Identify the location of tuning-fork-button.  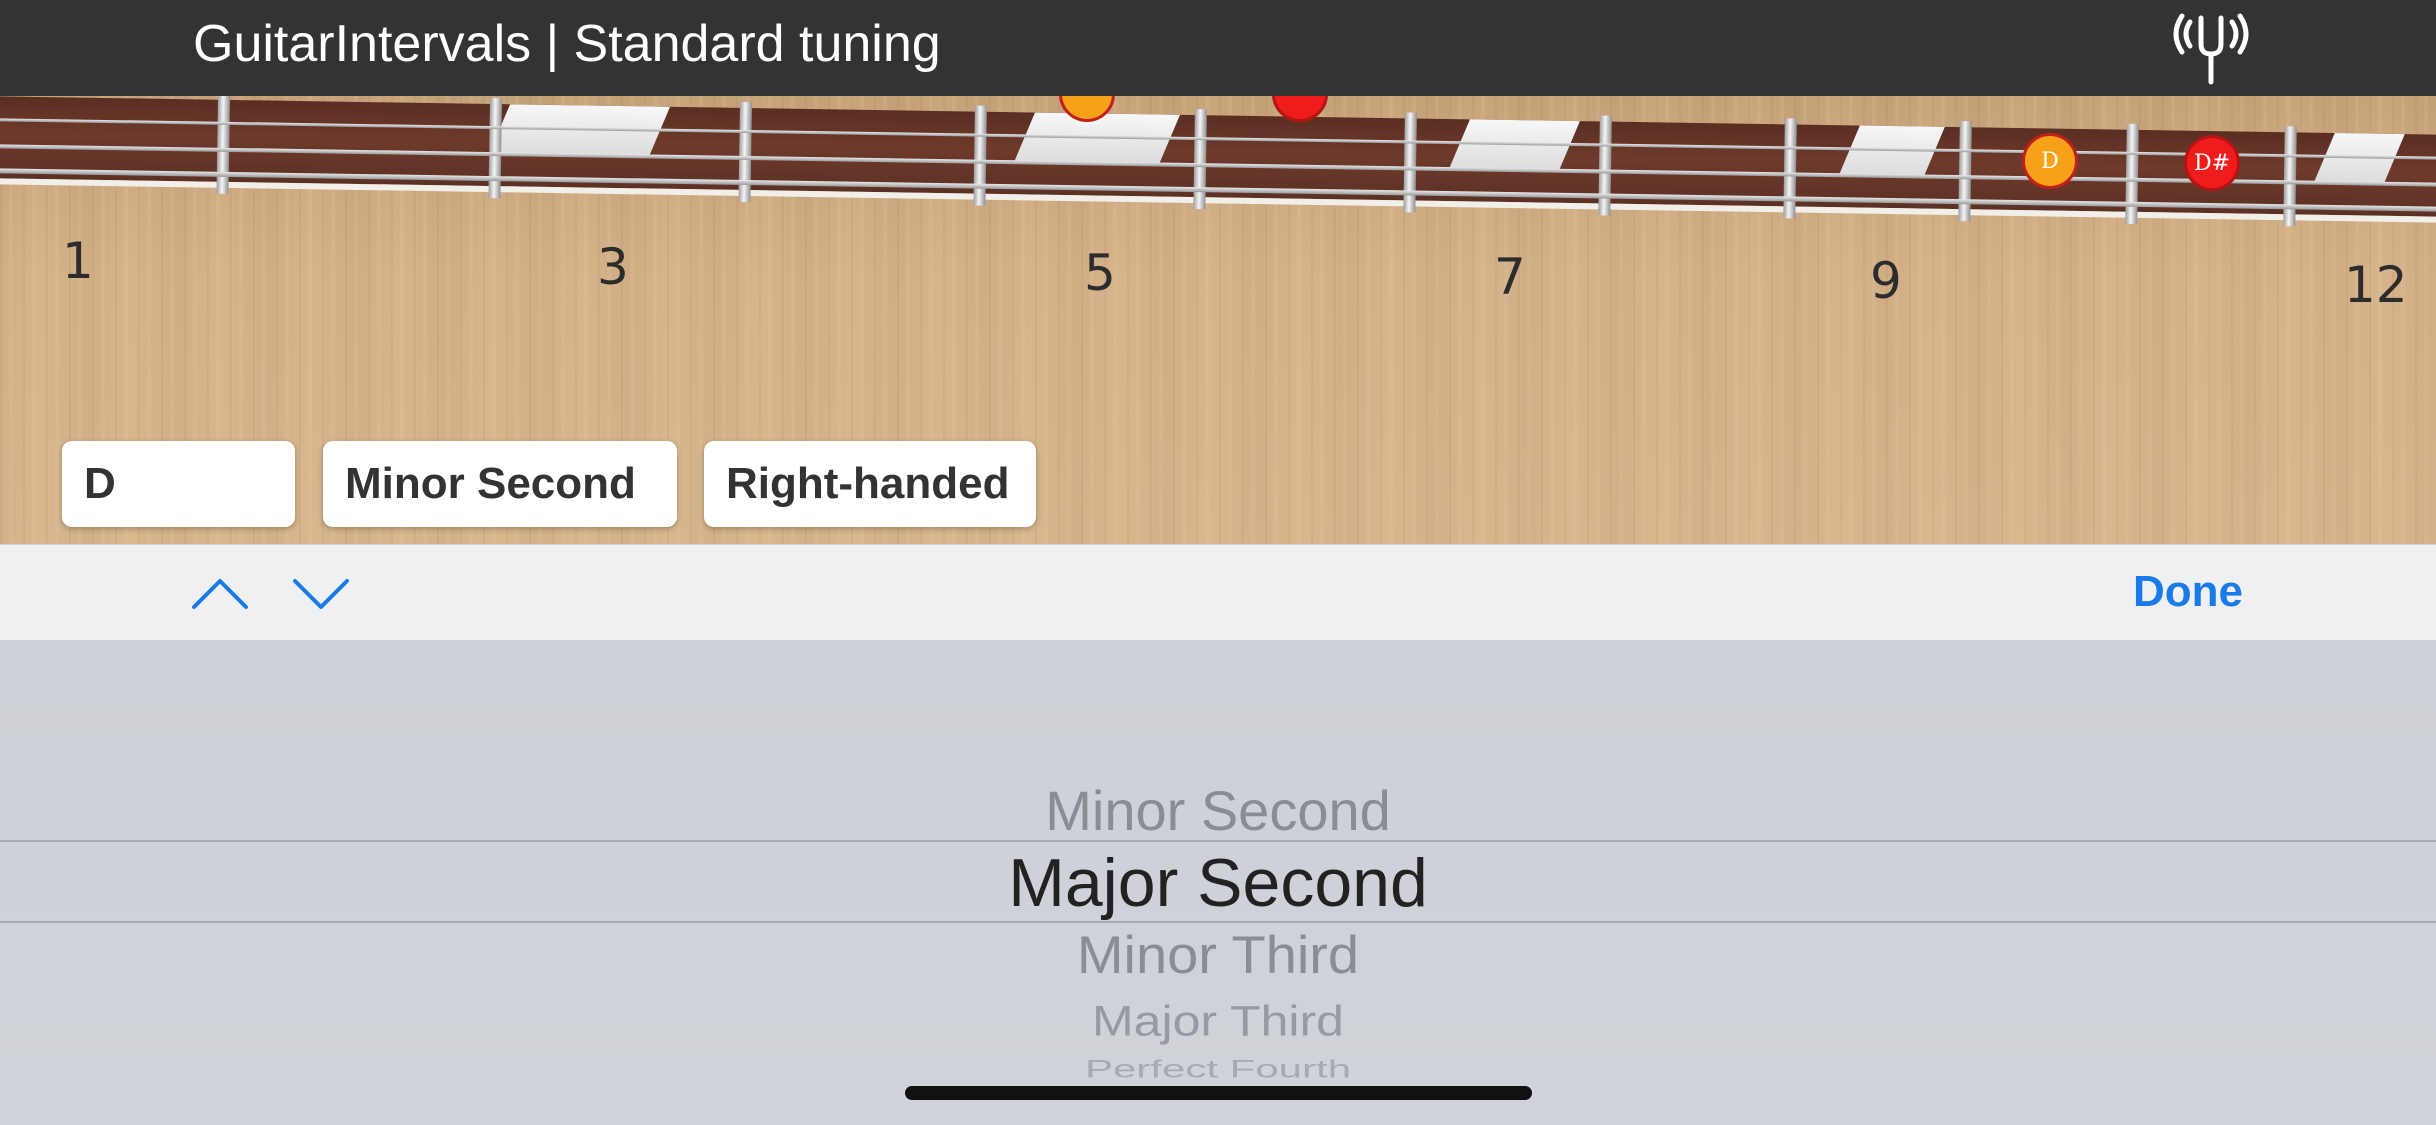
(2211, 48).